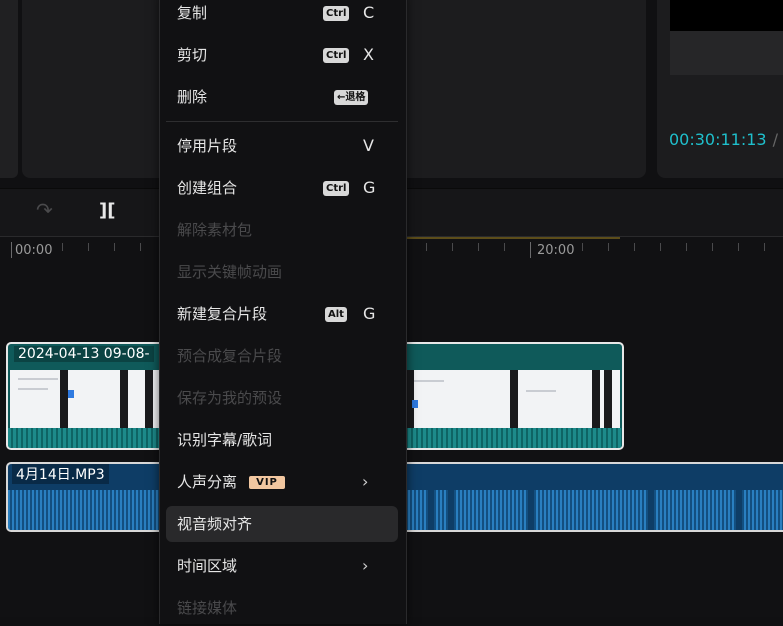 This screenshot has height=626, width=783. What do you see at coordinates (84, 354) in the screenshot?
I see `video-clip-title: 2024-04-13 09-08-` at bounding box center [84, 354].